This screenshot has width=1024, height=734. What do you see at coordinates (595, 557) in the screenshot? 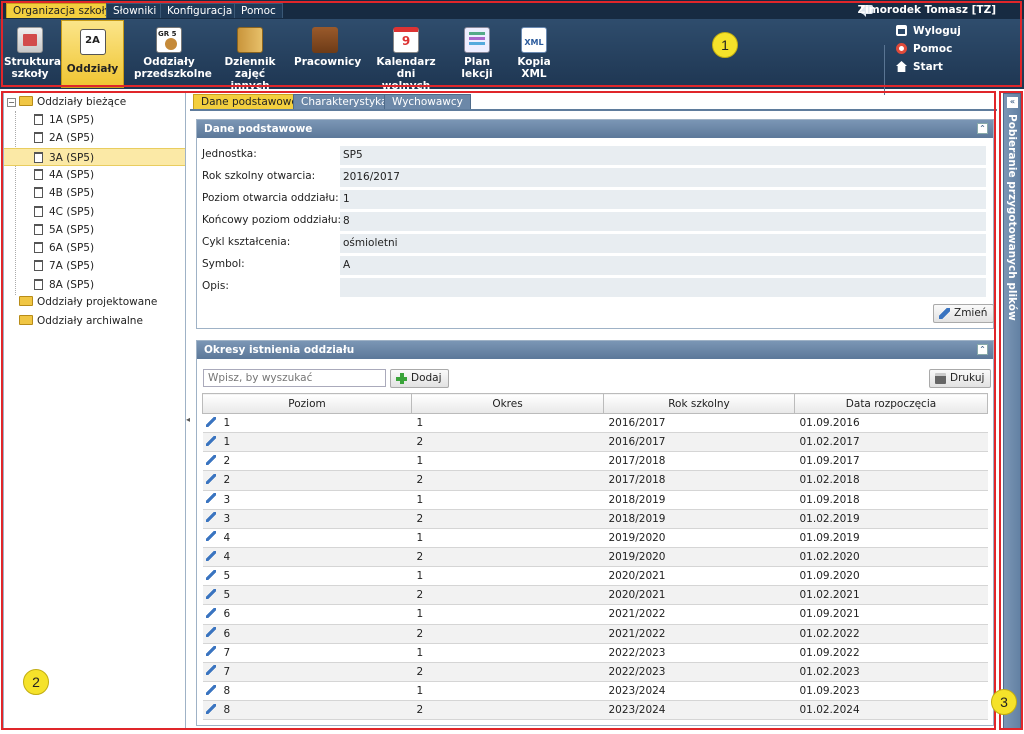
I see `table-row: 4 2 2019/2020 01.02.2020` at bounding box center [595, 557].